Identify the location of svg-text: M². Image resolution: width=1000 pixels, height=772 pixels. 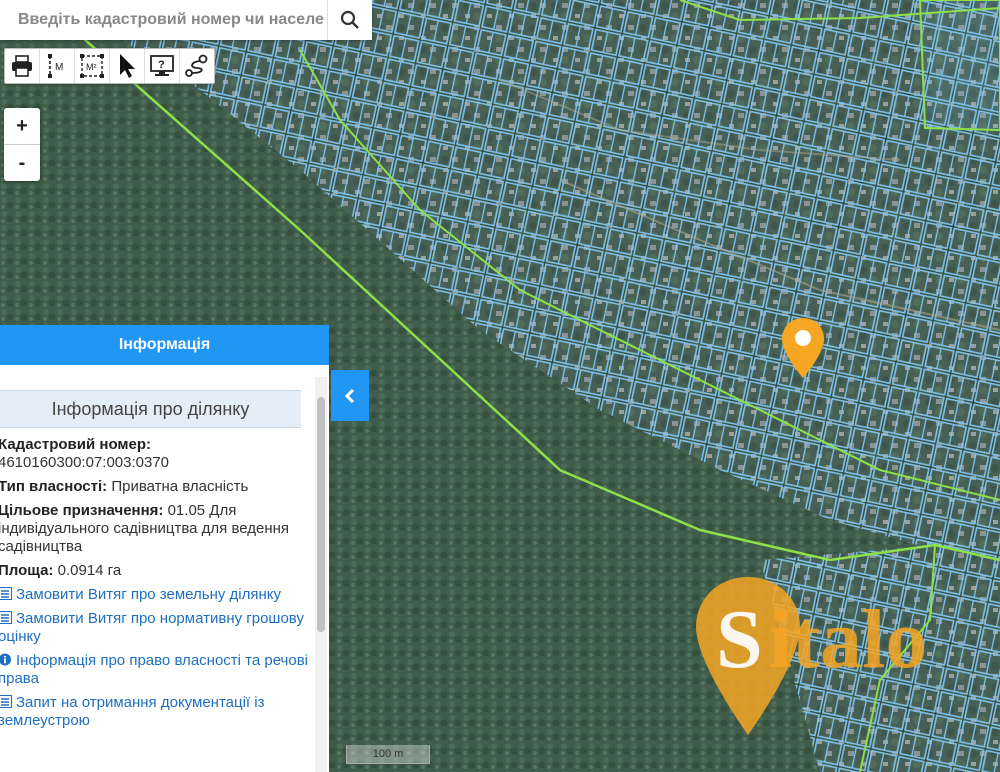
(91, 67).